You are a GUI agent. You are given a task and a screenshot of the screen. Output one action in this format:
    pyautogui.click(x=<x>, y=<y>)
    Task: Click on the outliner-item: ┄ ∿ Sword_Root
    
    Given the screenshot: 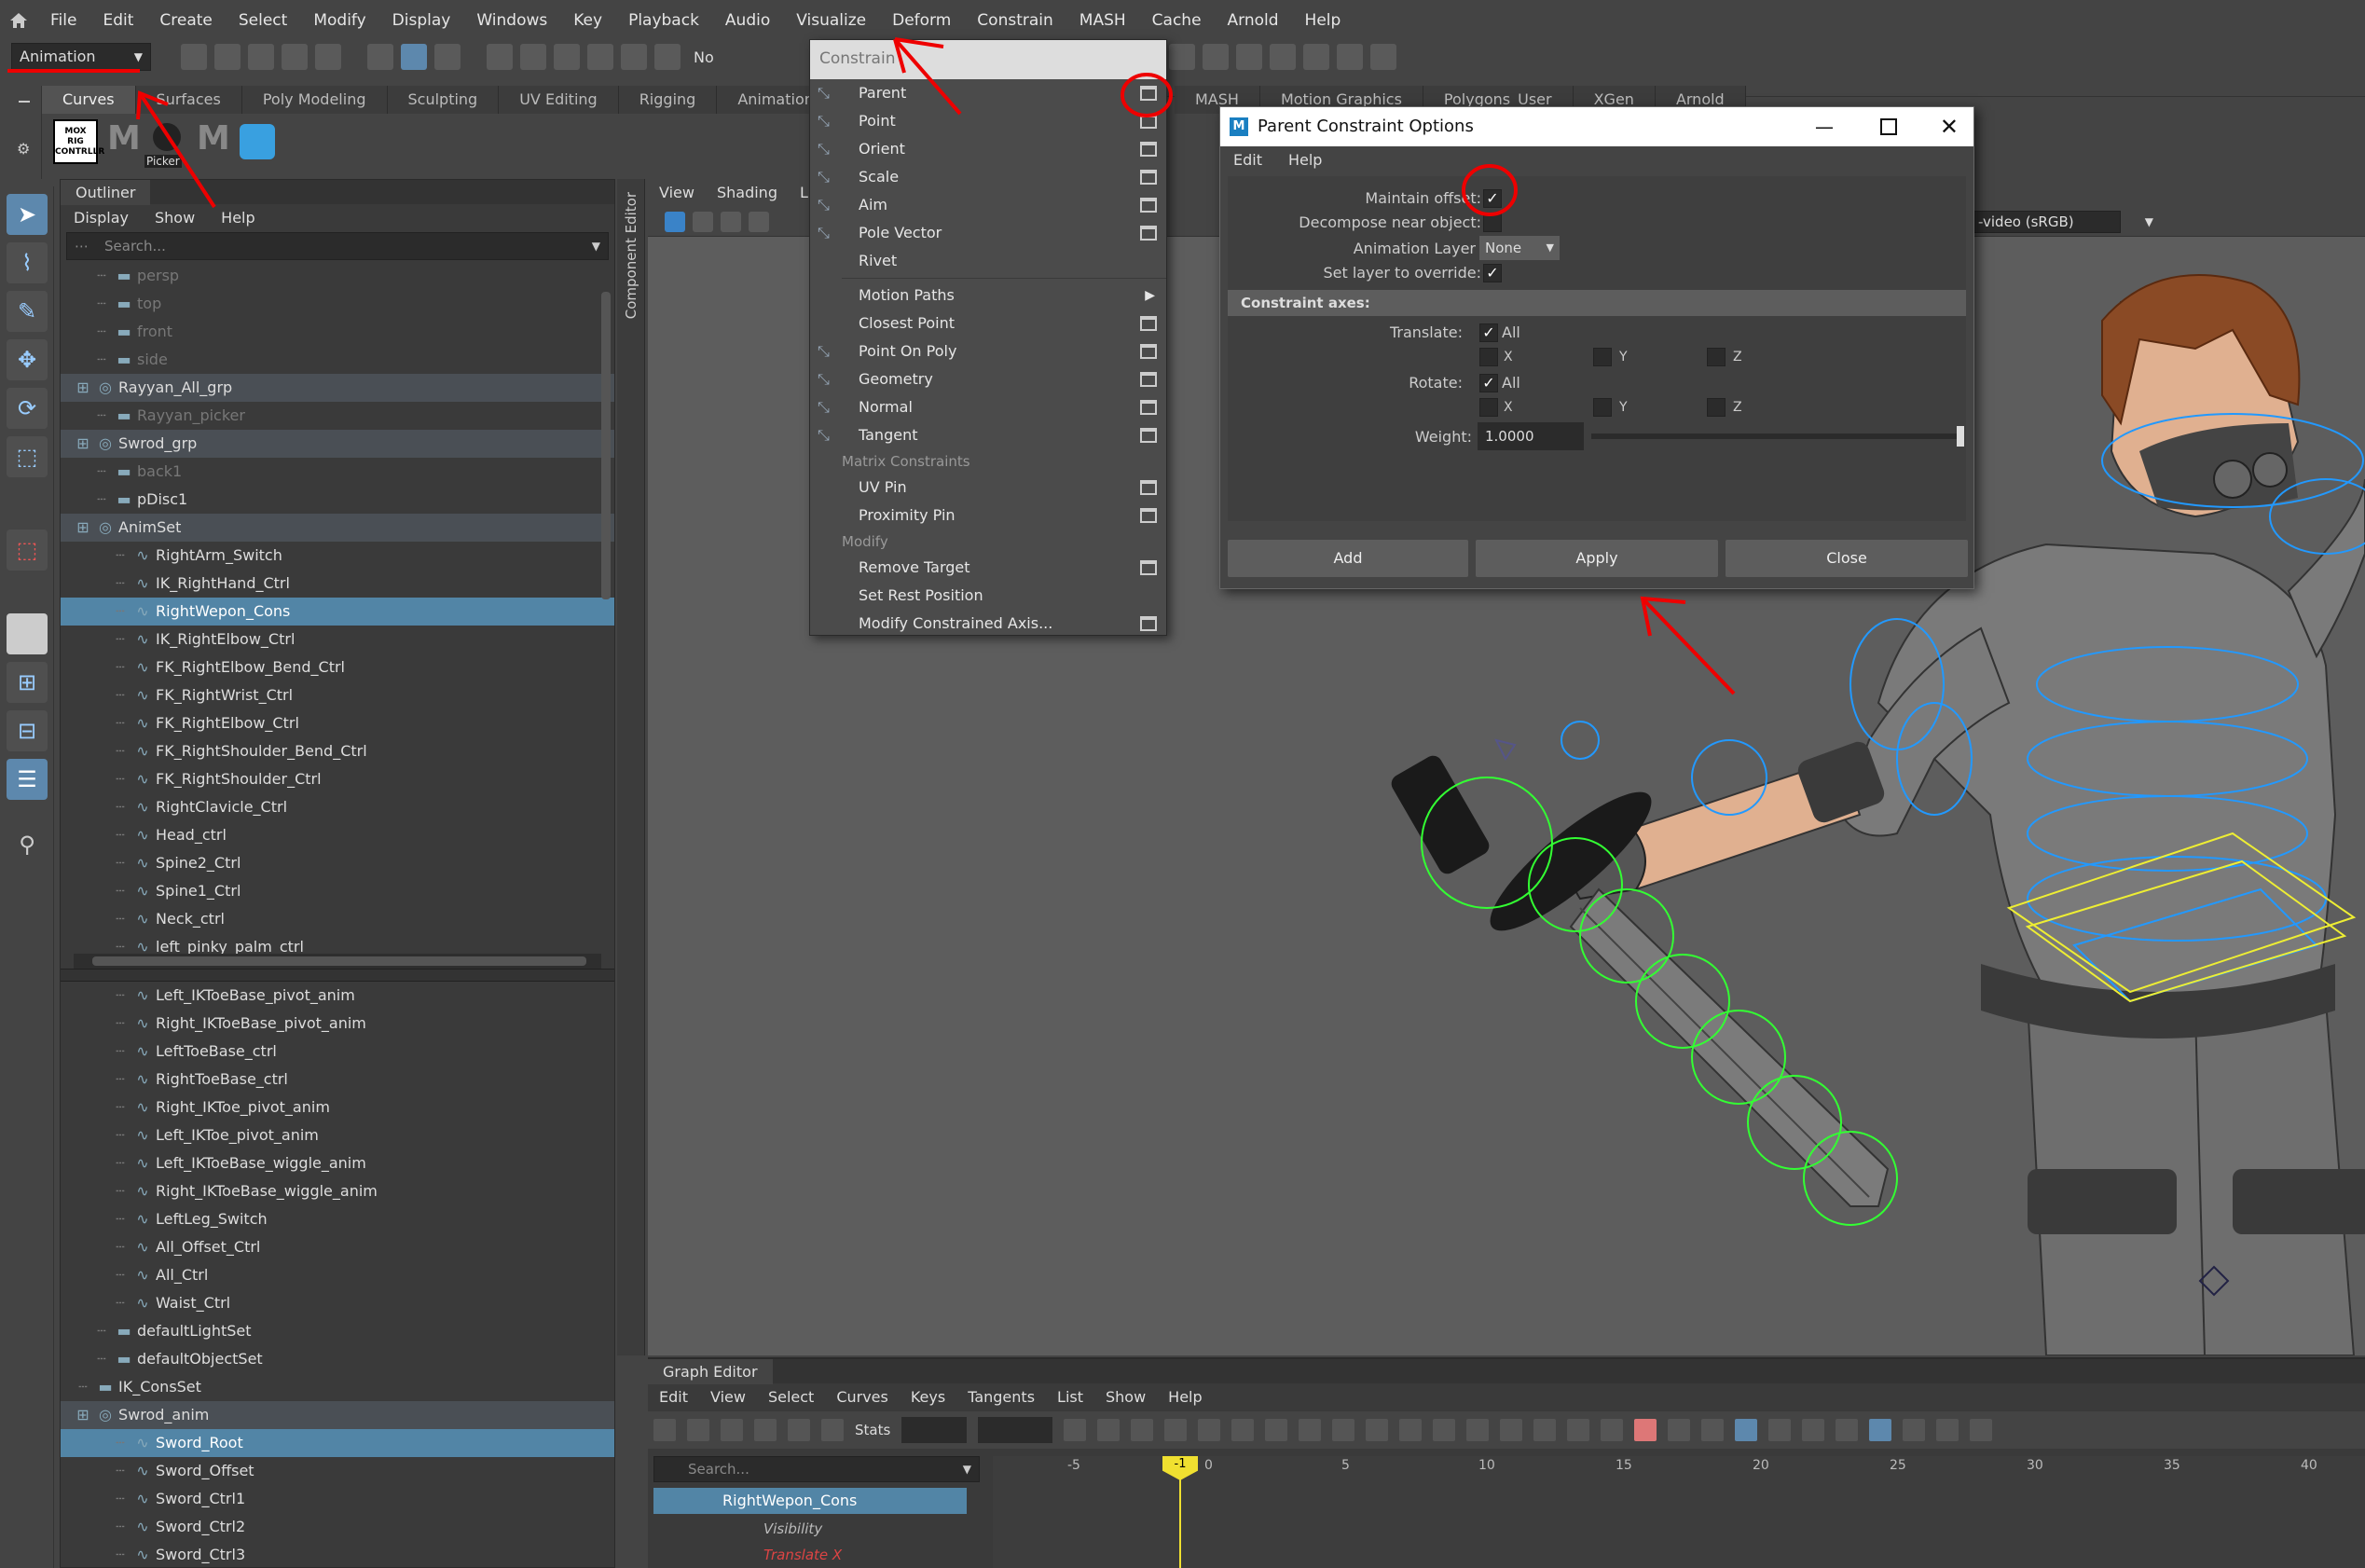 What is the action you would take?
    pyautogui.click(x=337, y=1443)
    